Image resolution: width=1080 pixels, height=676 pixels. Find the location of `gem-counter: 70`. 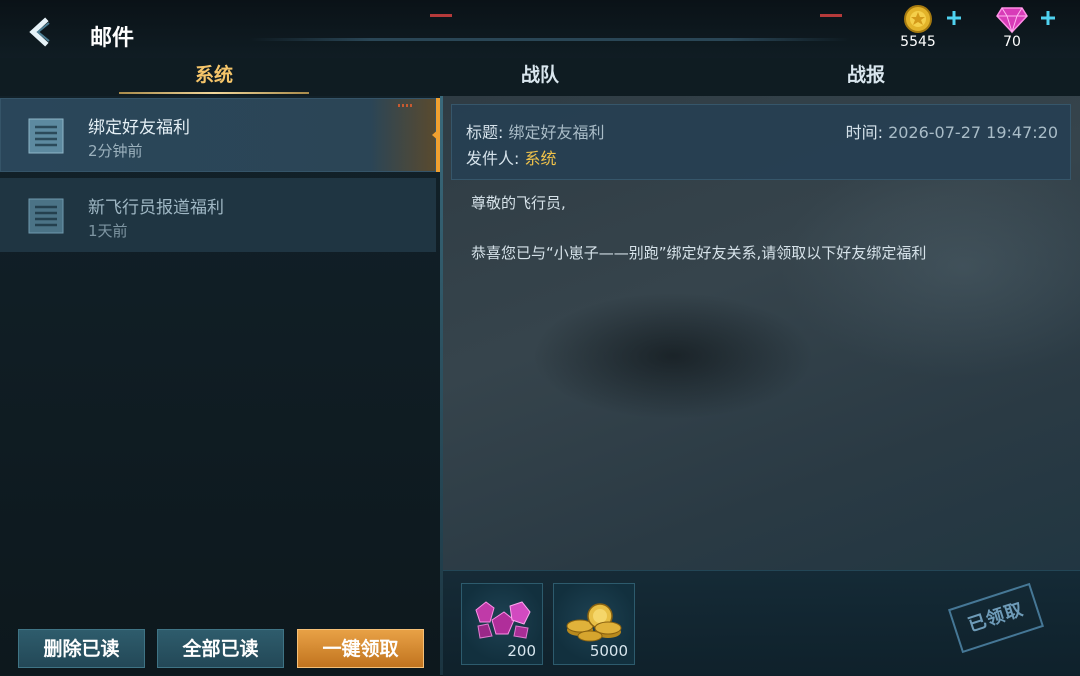

gem-counter: 70 is located at coordinates (1018, 29).